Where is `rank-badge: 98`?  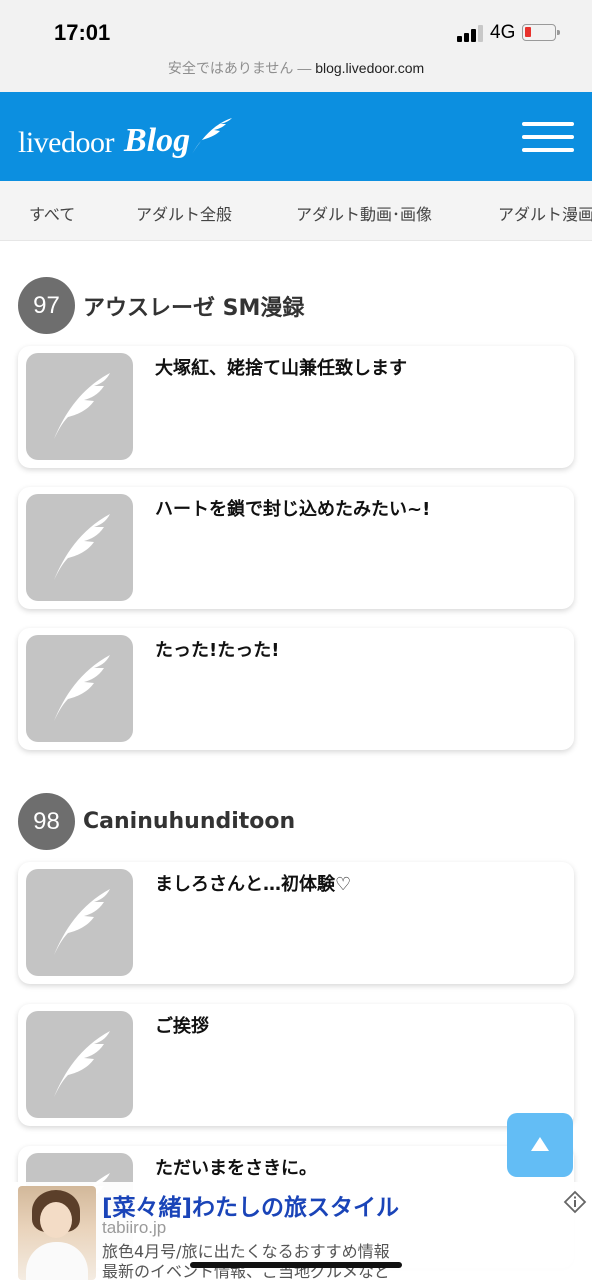 rank-badge: 98 is located at coordinates (46, 821).